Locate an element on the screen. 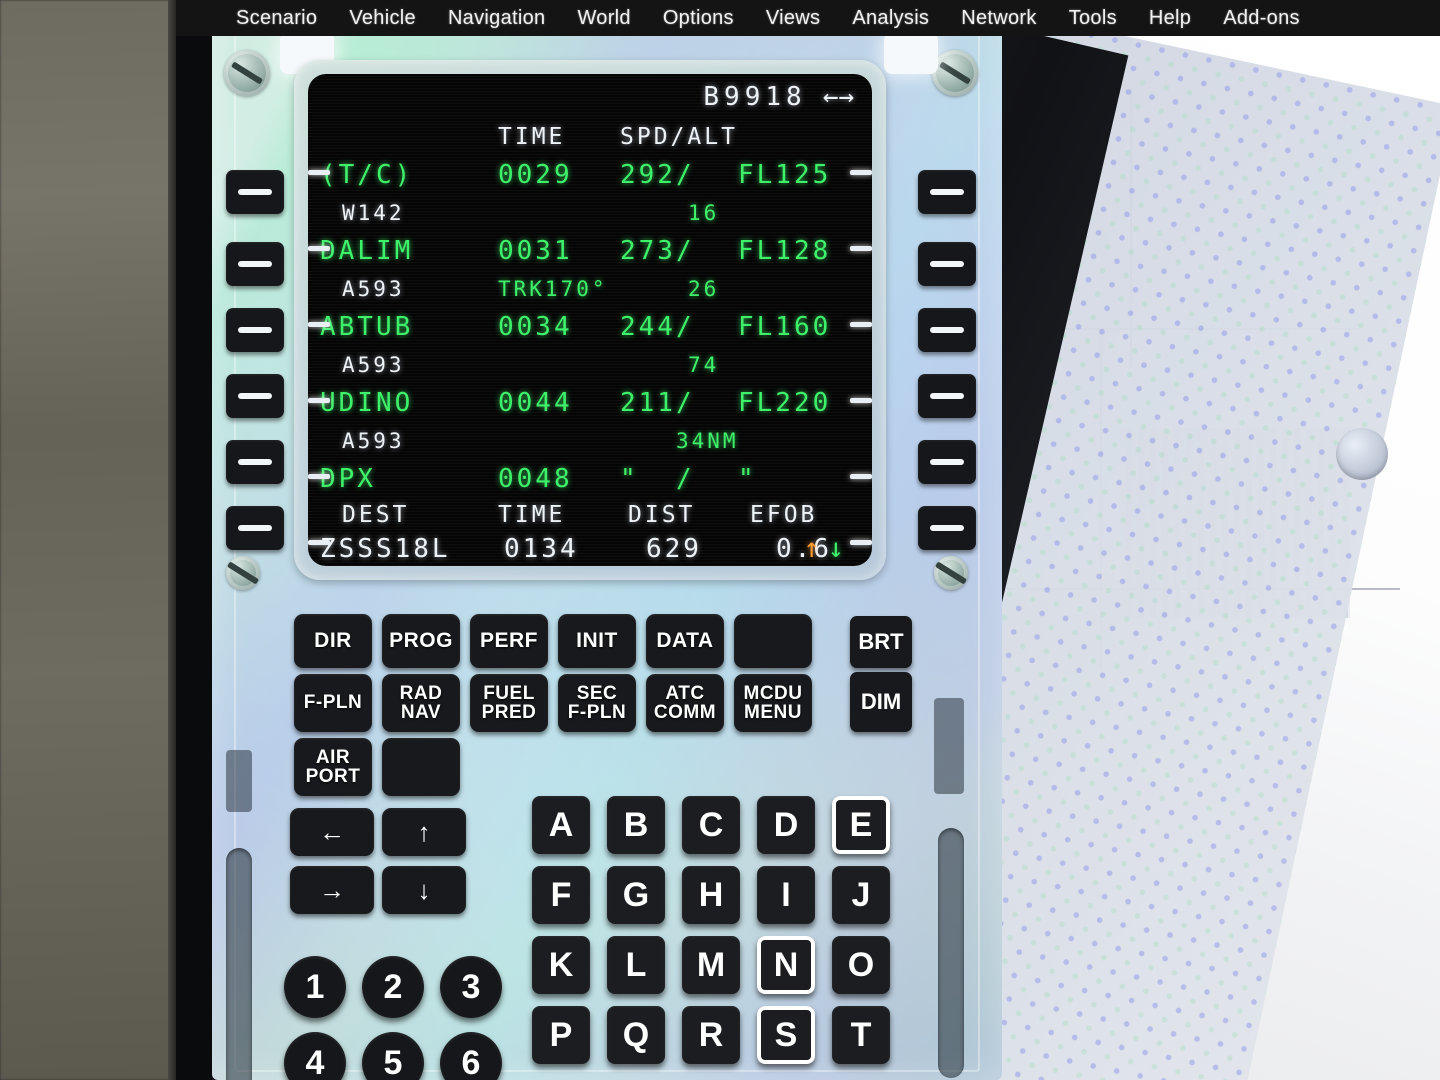  menu-item-add-ons: Add-ons is located at coordinates (1261, 18).